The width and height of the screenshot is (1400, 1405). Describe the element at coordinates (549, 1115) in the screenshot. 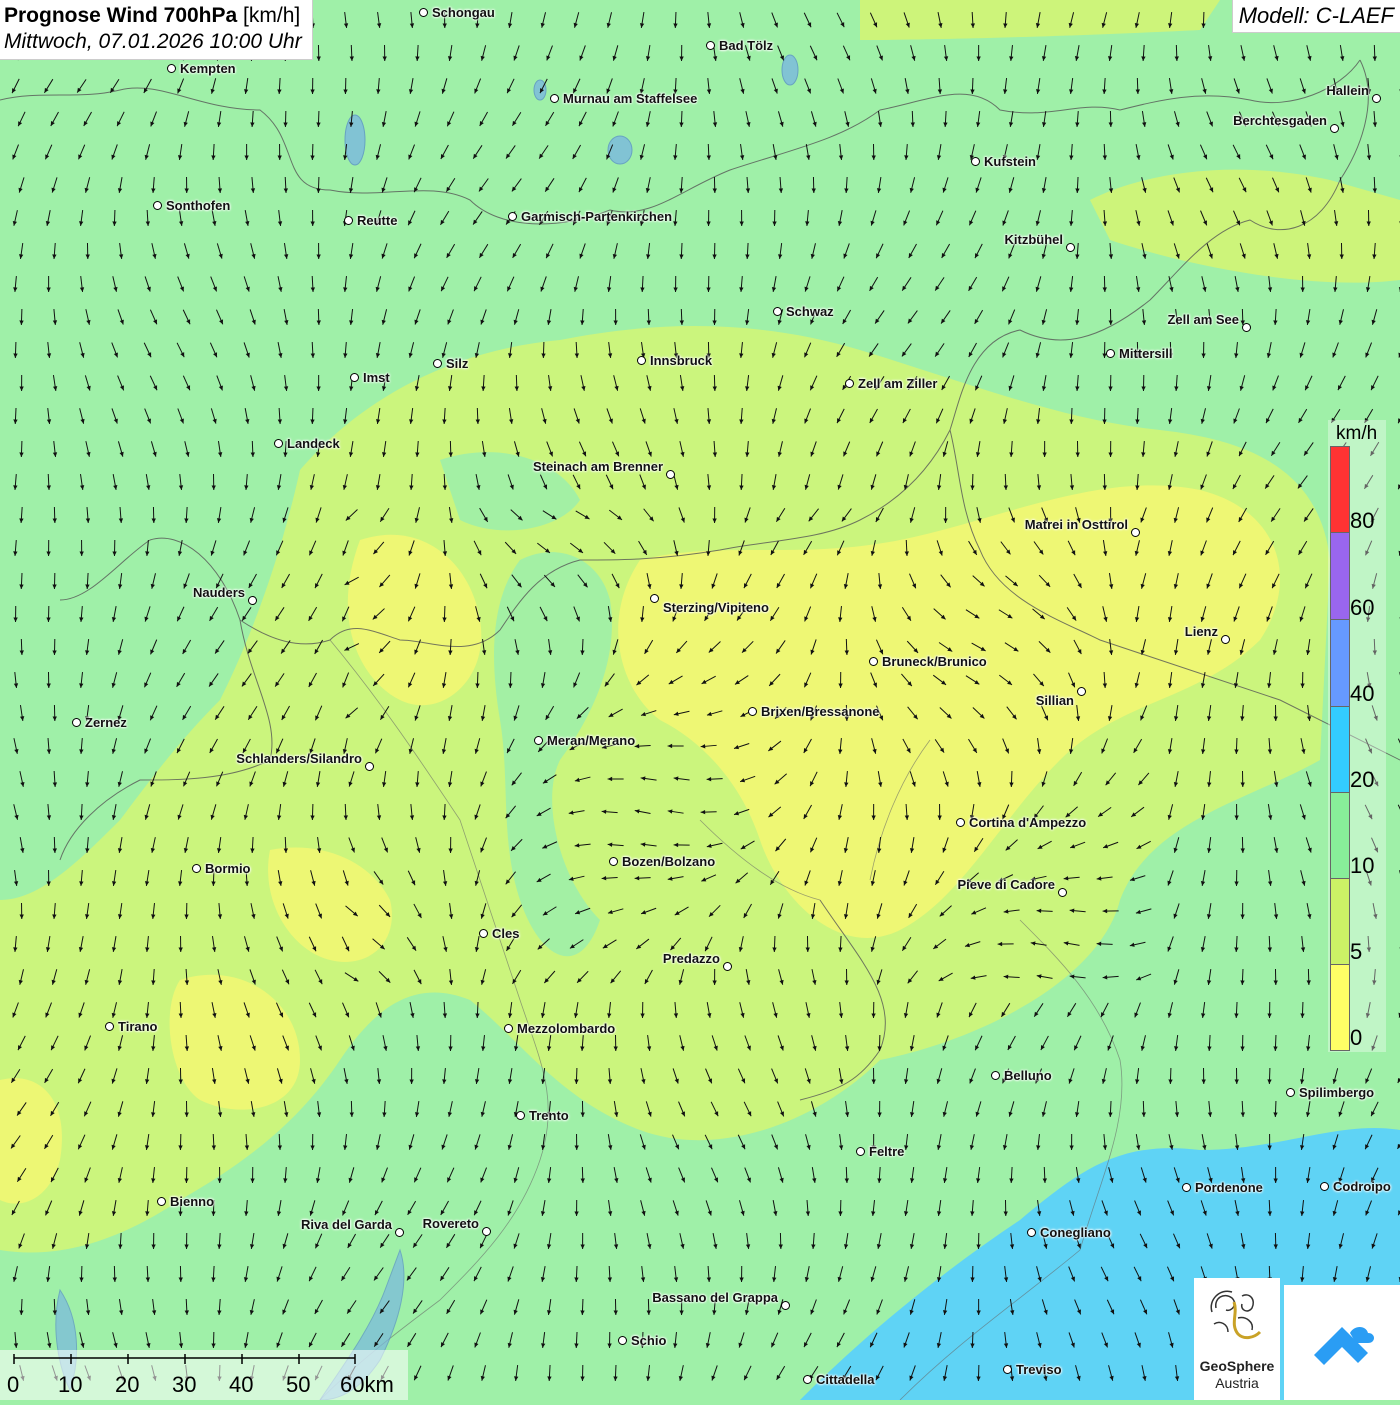

I see `city-name: Trento` at that location.